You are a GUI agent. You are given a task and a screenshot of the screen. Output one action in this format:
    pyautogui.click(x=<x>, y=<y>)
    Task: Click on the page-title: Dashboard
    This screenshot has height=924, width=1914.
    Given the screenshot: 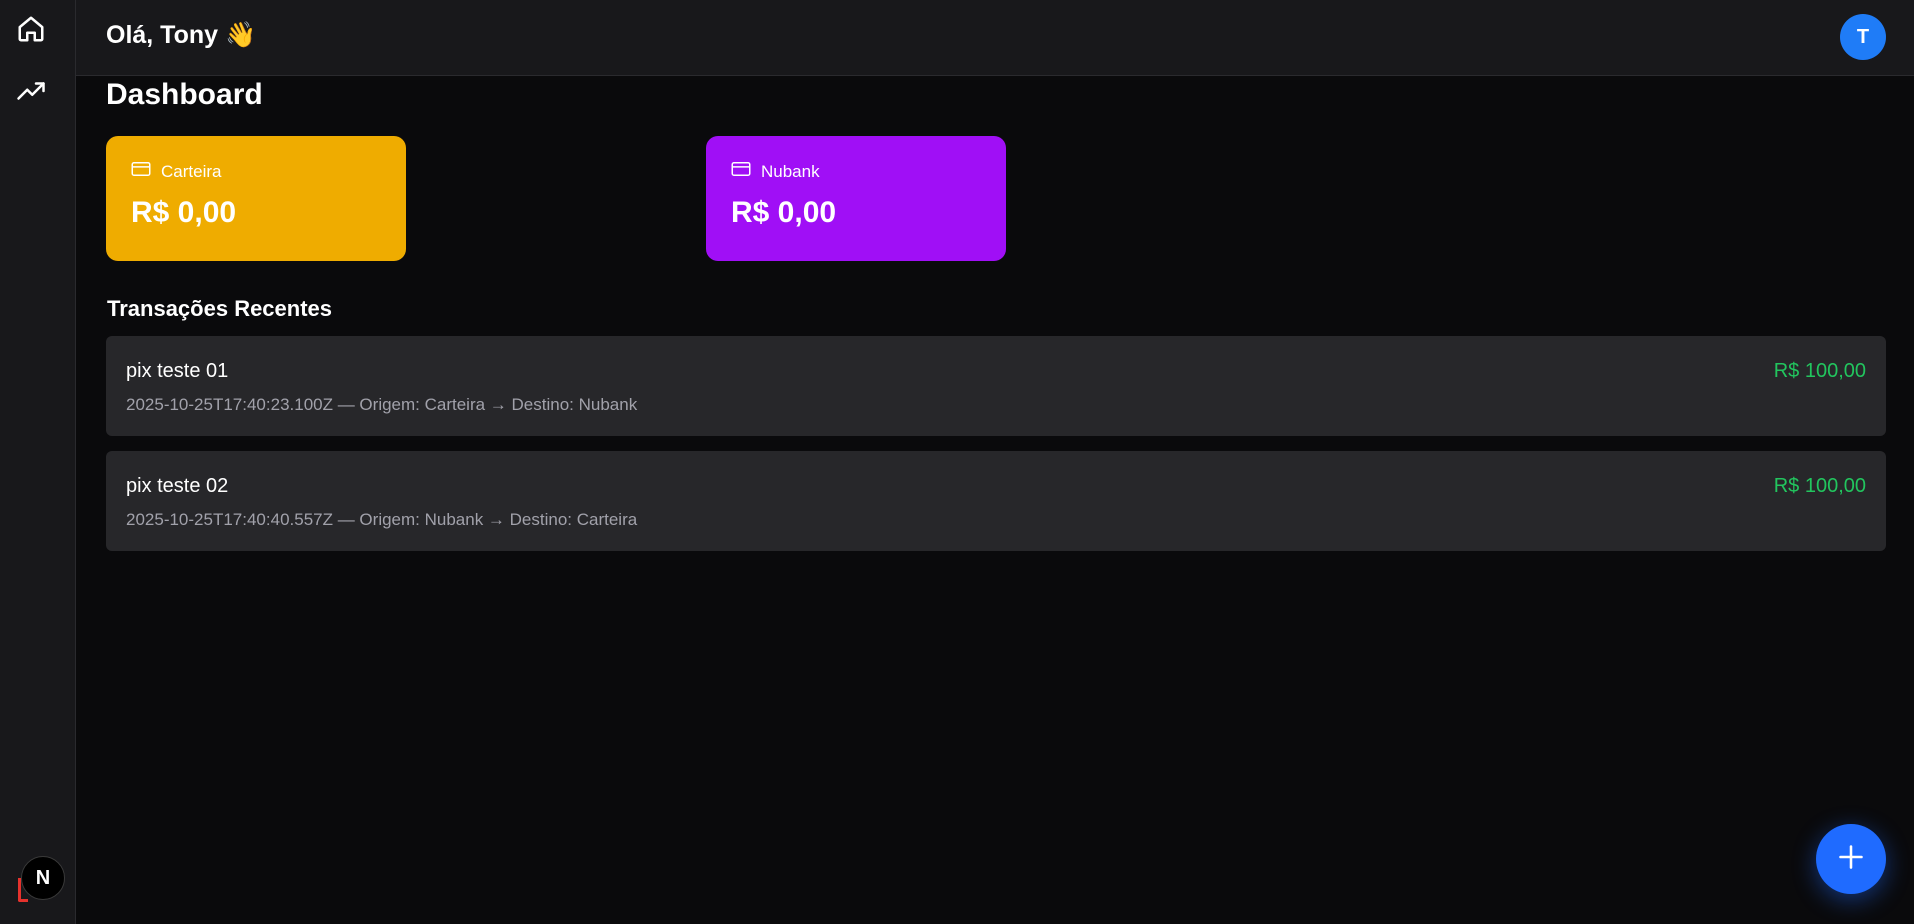 What is the action you would take?
    pyautogui.click(x=184, y=94)
    